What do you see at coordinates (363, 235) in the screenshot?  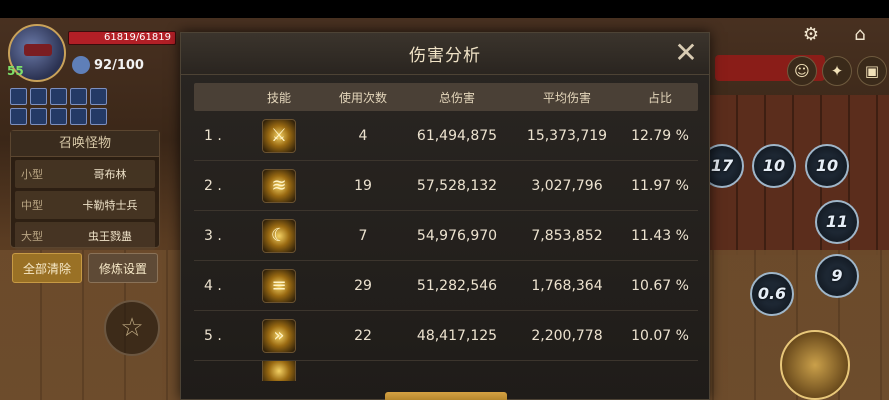 I see `row-count: 7` at bounding box center [363, 235].